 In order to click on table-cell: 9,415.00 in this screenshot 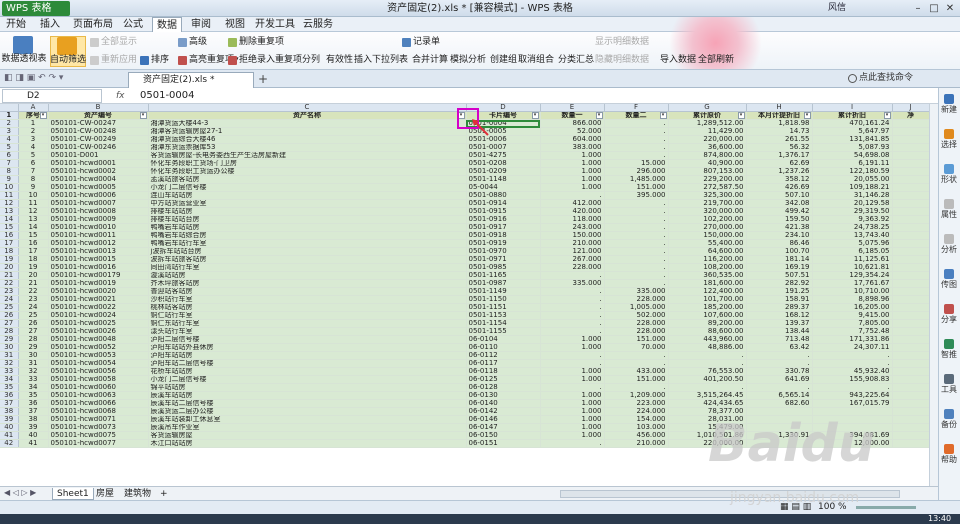, I will do `click(852, 315)`.